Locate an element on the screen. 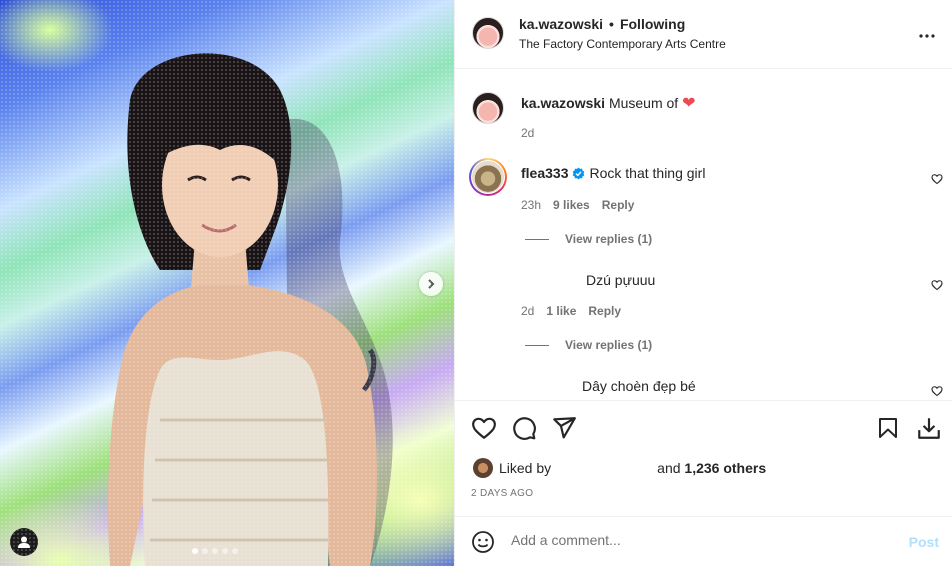 Image resolution: width=952 pixels, height=566 pixels. post-date: 2 DAYS AGO is located at coordinates (502, 493).